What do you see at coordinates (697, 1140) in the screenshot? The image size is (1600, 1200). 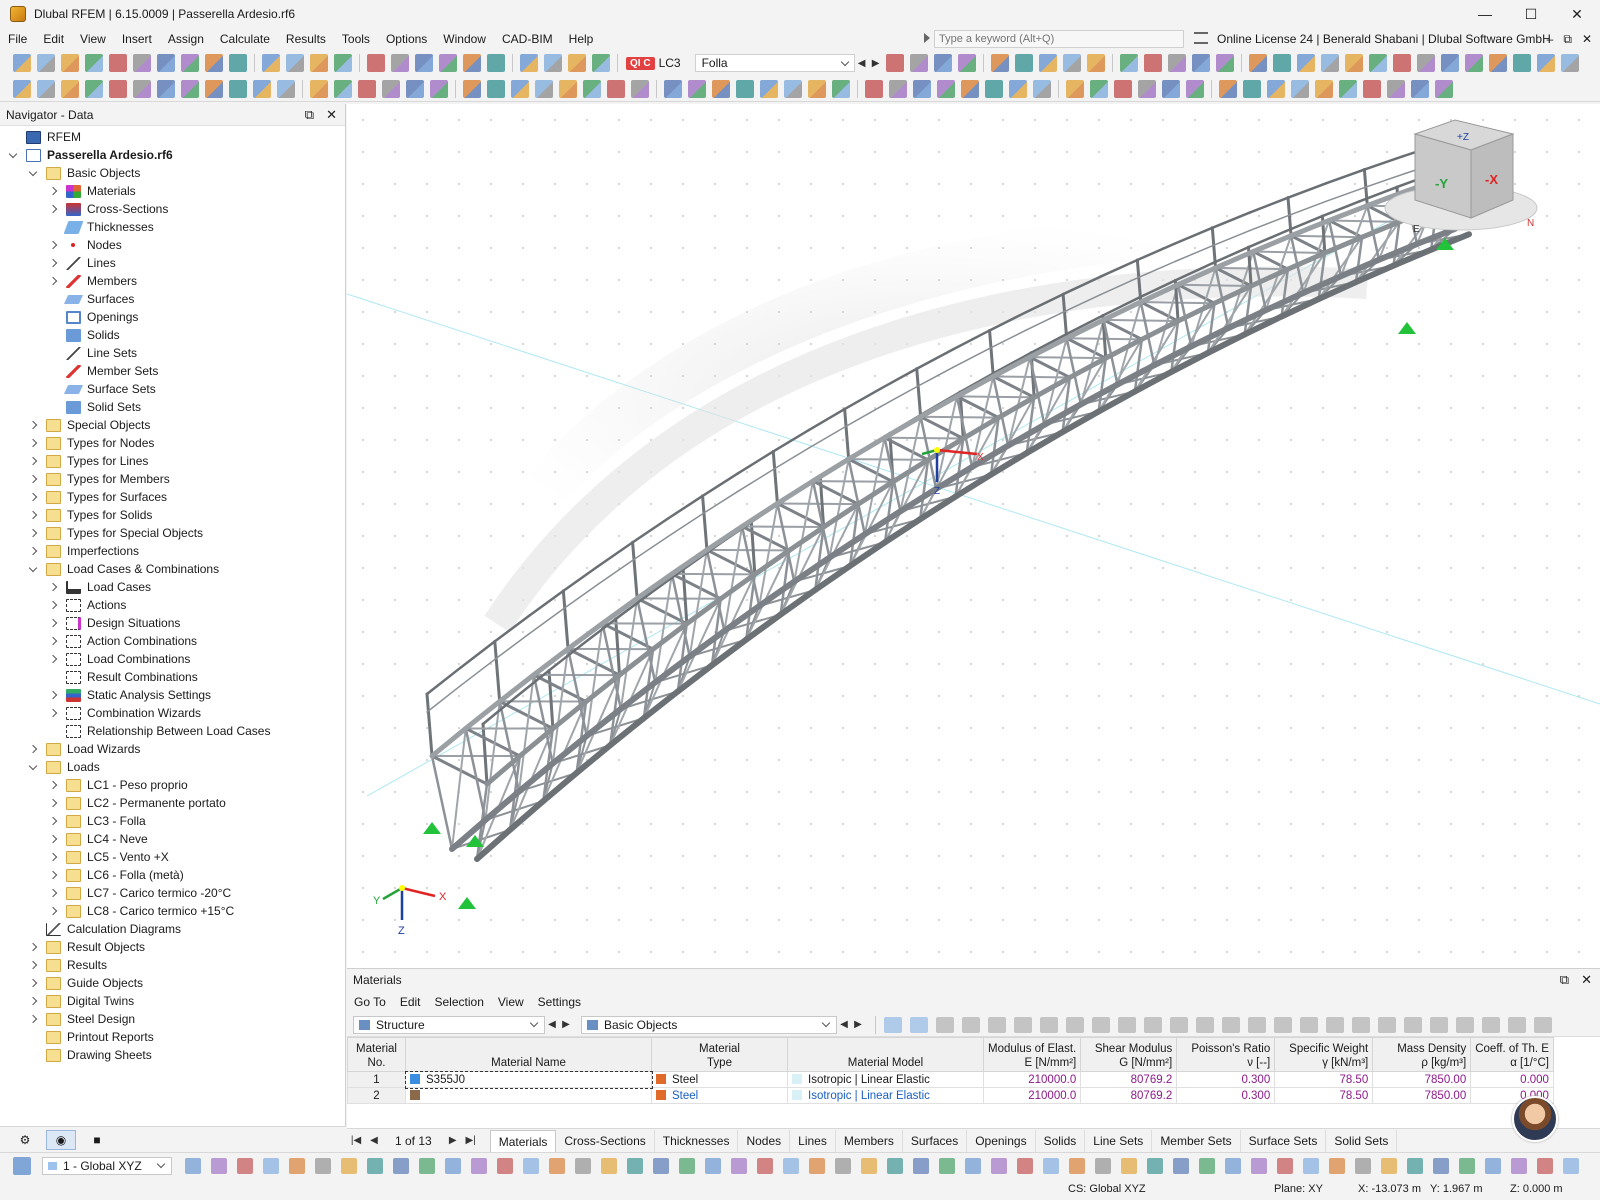 I see `tab-thicknesses: Thicknesses` at bounding box center [697, 1140].